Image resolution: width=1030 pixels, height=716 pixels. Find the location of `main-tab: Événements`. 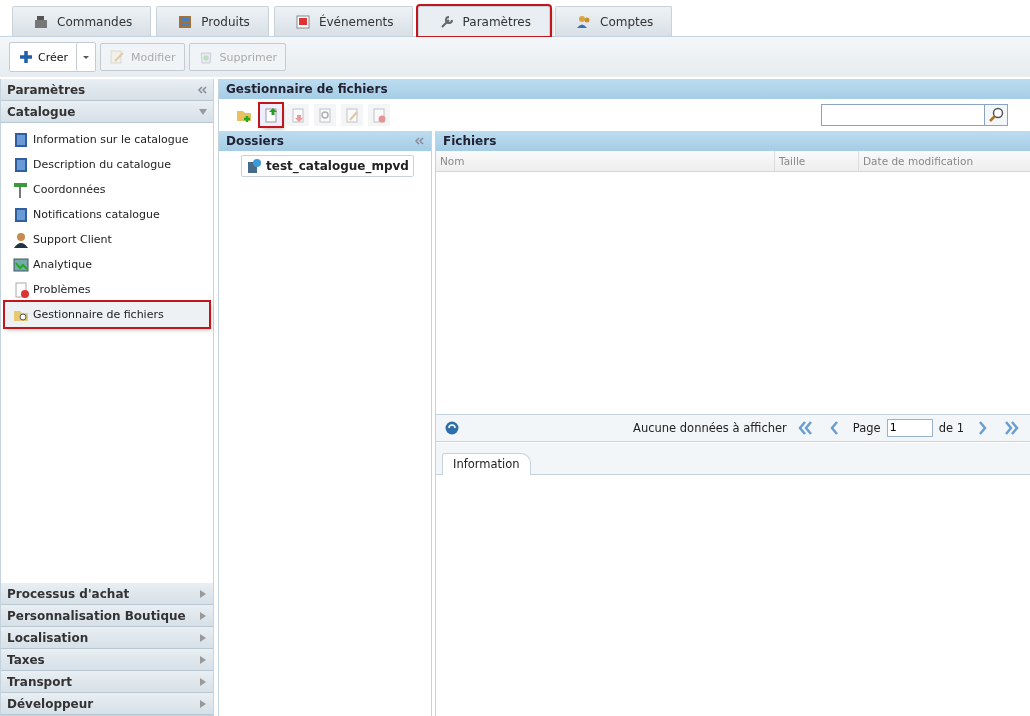

main-tab: Événements is located at coordinates (343, 21).